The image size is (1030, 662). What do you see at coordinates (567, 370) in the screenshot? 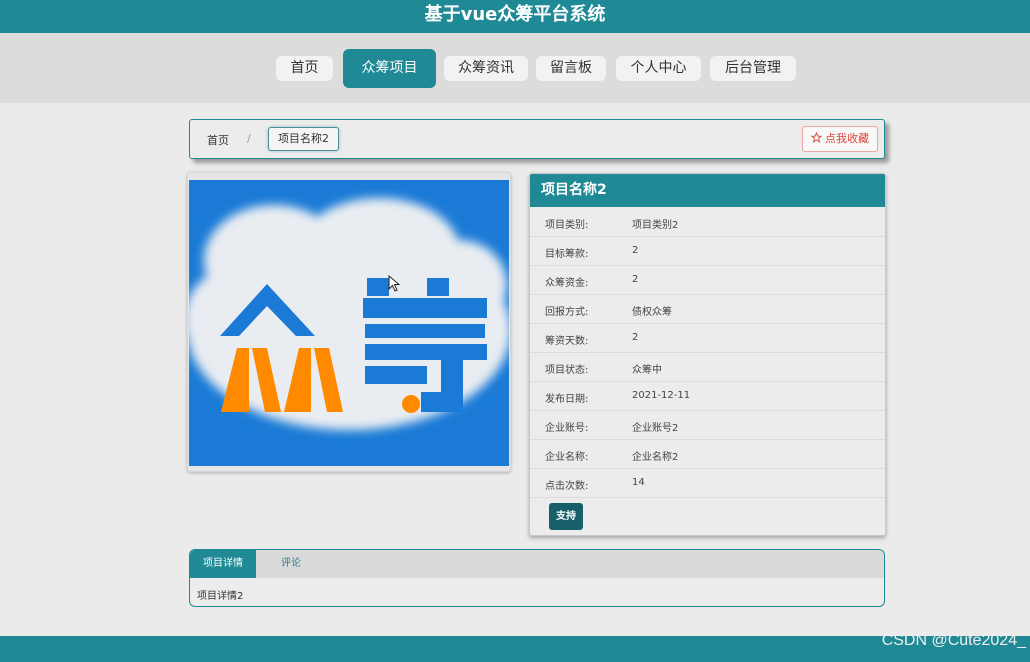
I see `info-label: 项目状态:` at bounding box center [567, 370].